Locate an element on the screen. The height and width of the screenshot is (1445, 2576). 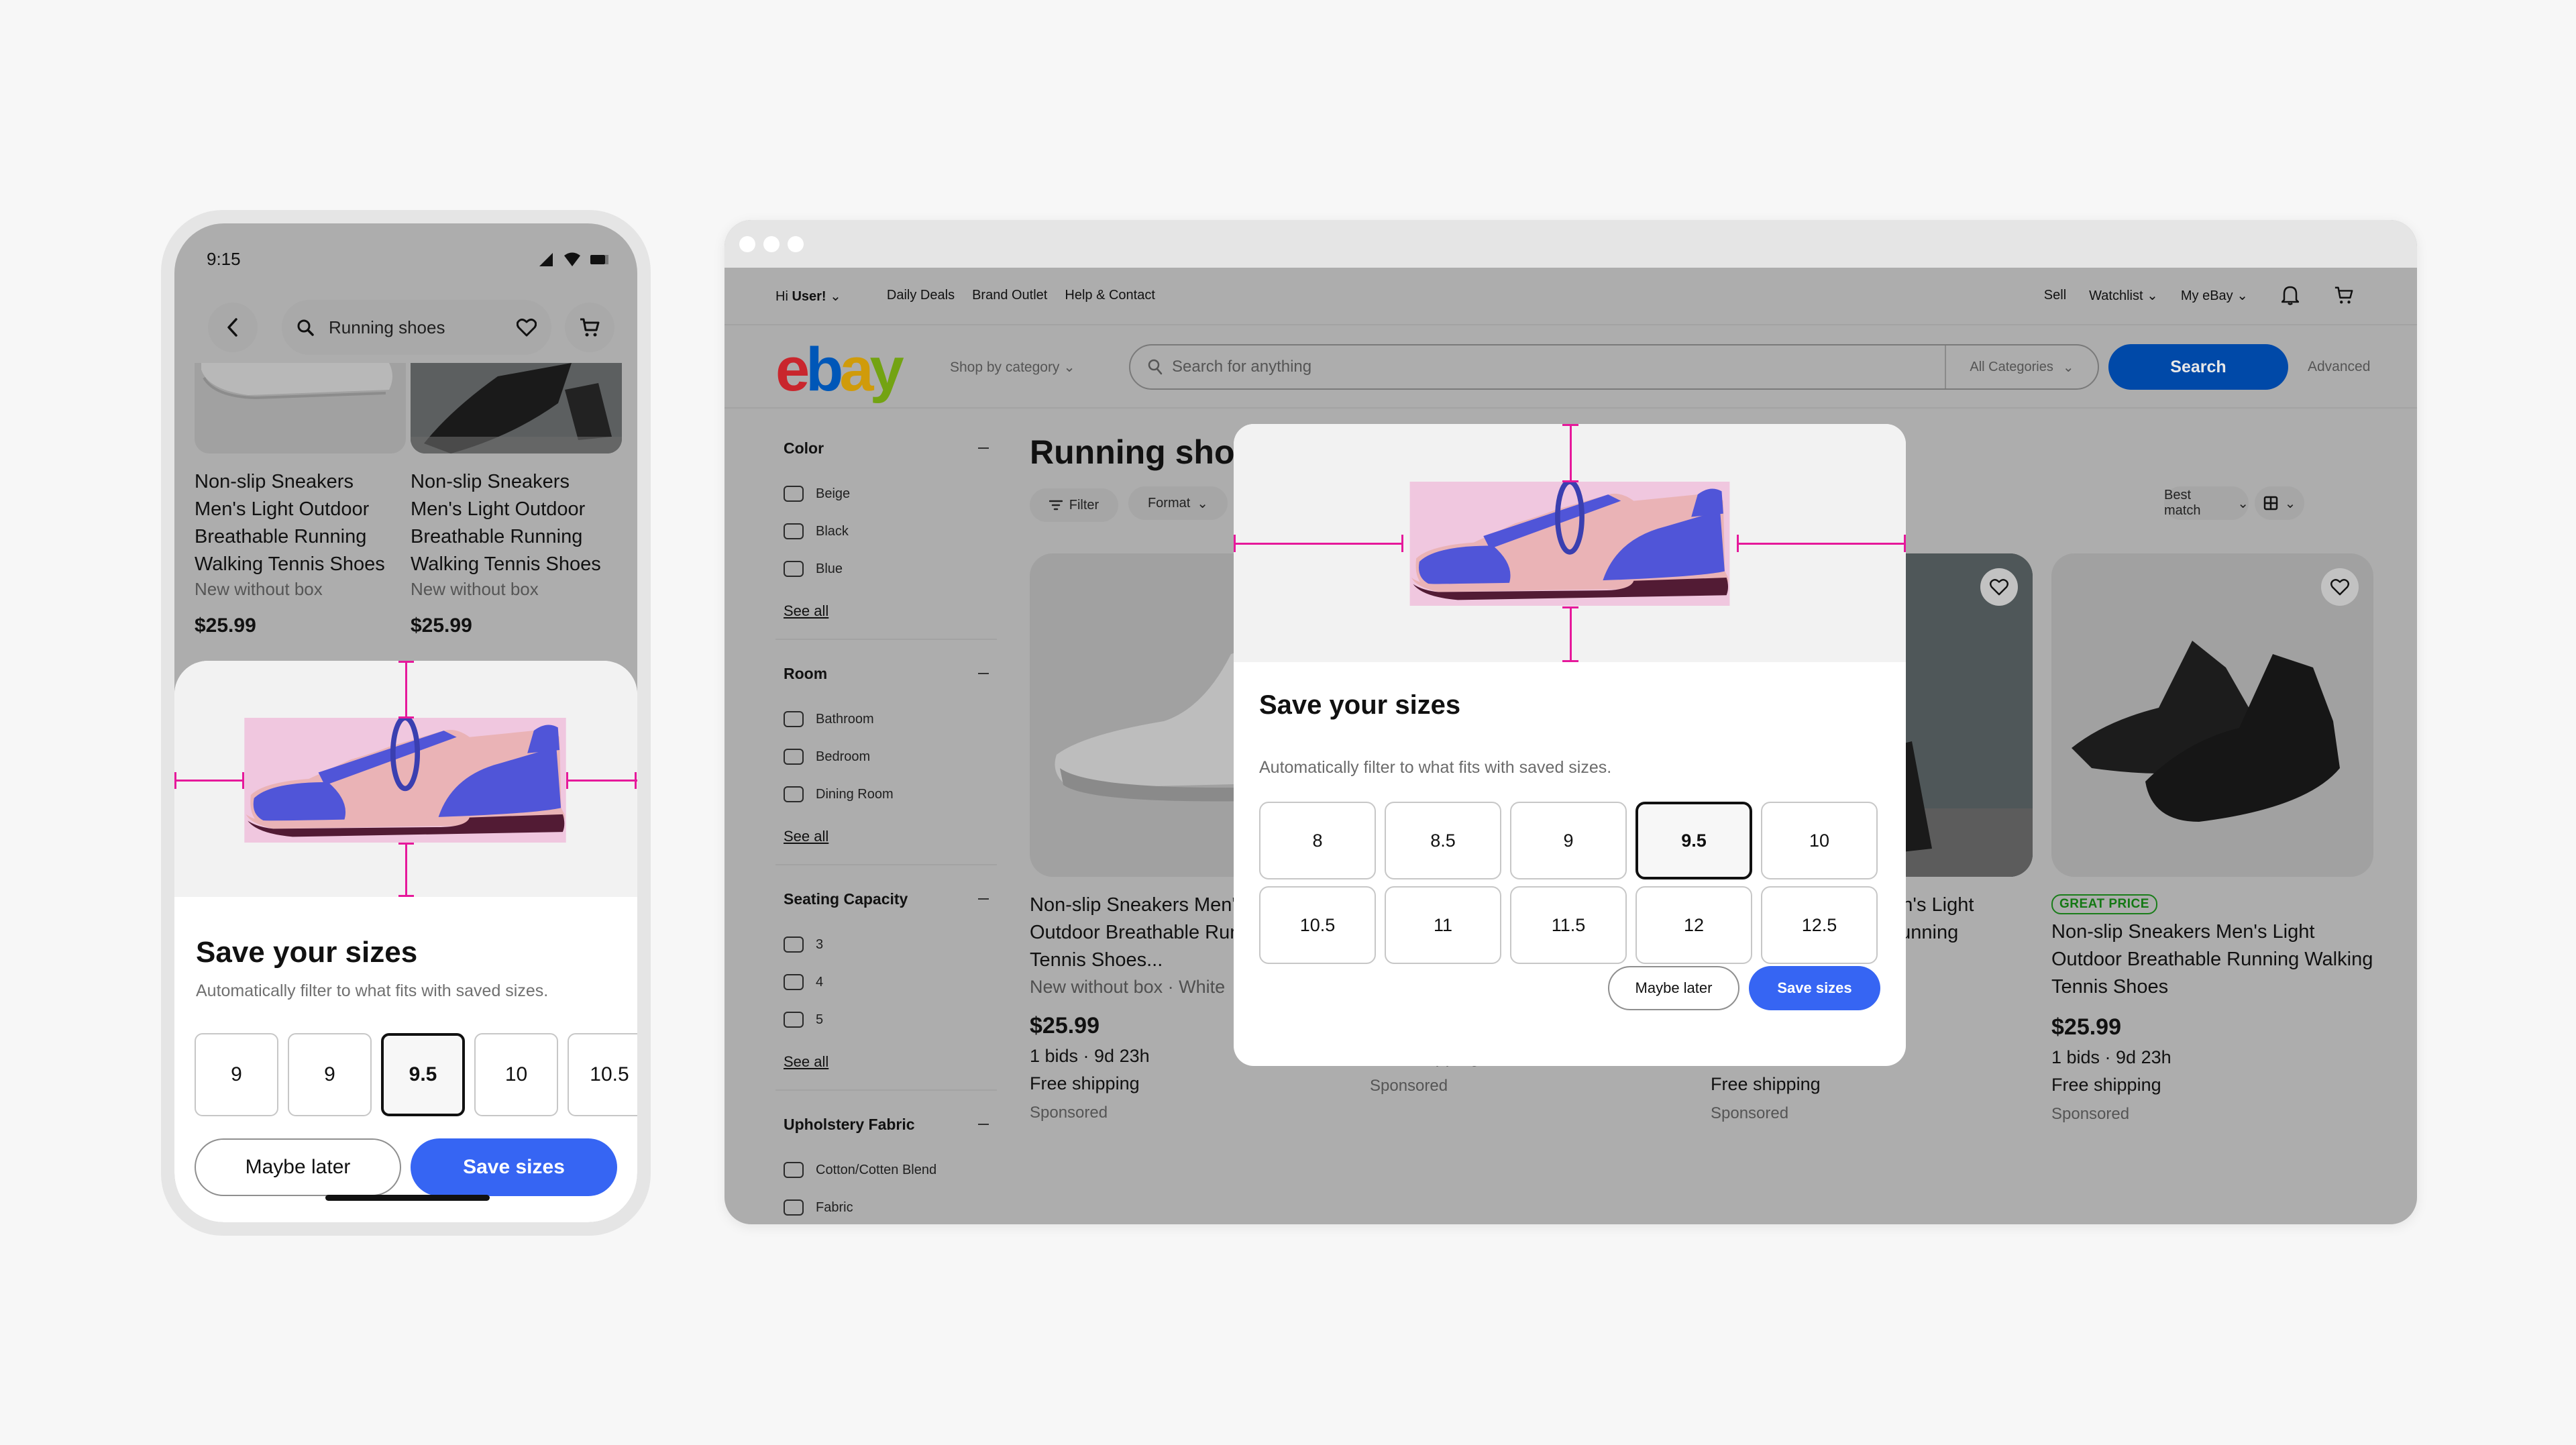
size-option: 12 is located at coordinates (1693, 925).